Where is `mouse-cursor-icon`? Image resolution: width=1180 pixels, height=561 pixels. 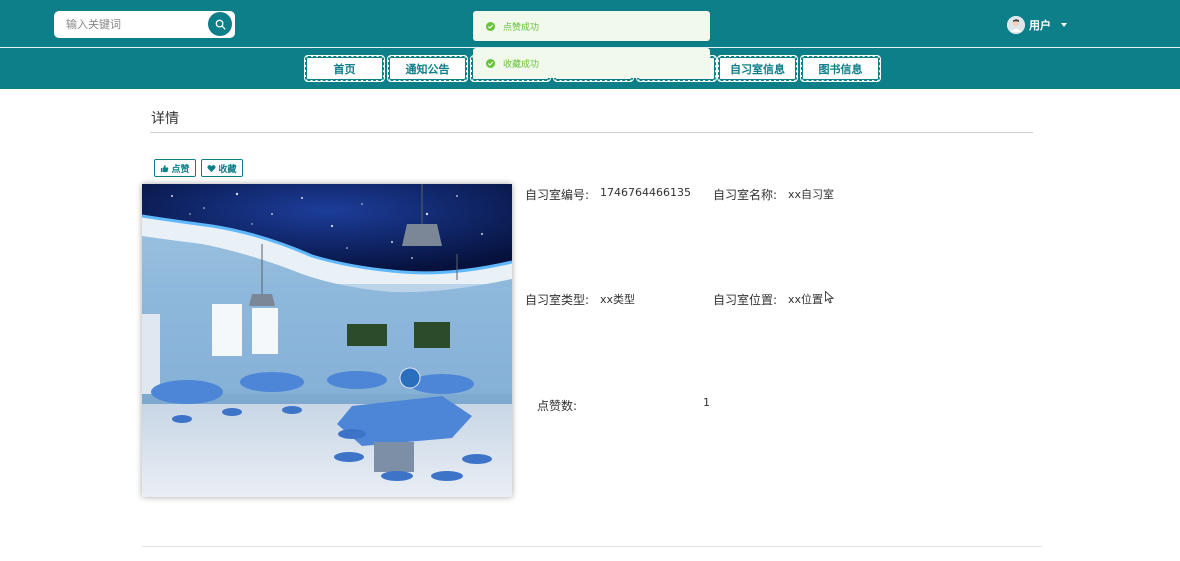 mouse-cursor-icon is located at coordinates (830, 298).